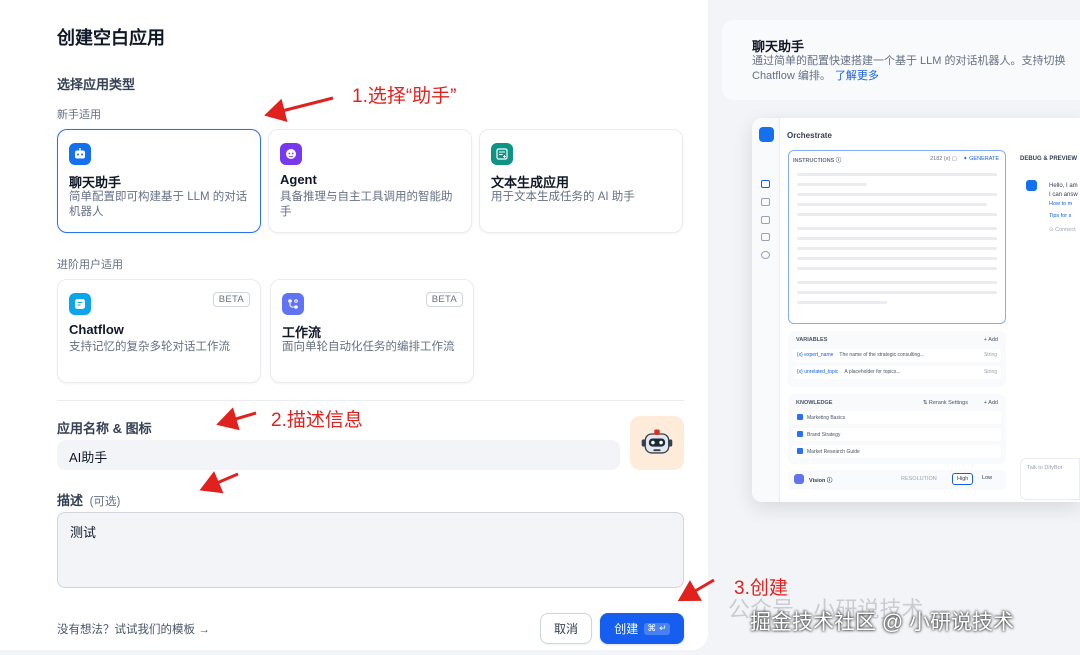 The height and width of the screenshot is (655, 1080). I want to click on preview-bot-avatar, so click(1031, 185).